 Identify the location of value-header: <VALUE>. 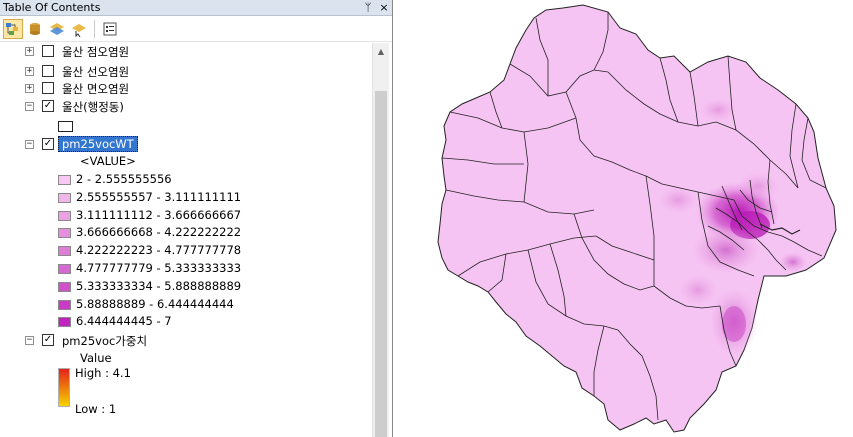
(108, 161).